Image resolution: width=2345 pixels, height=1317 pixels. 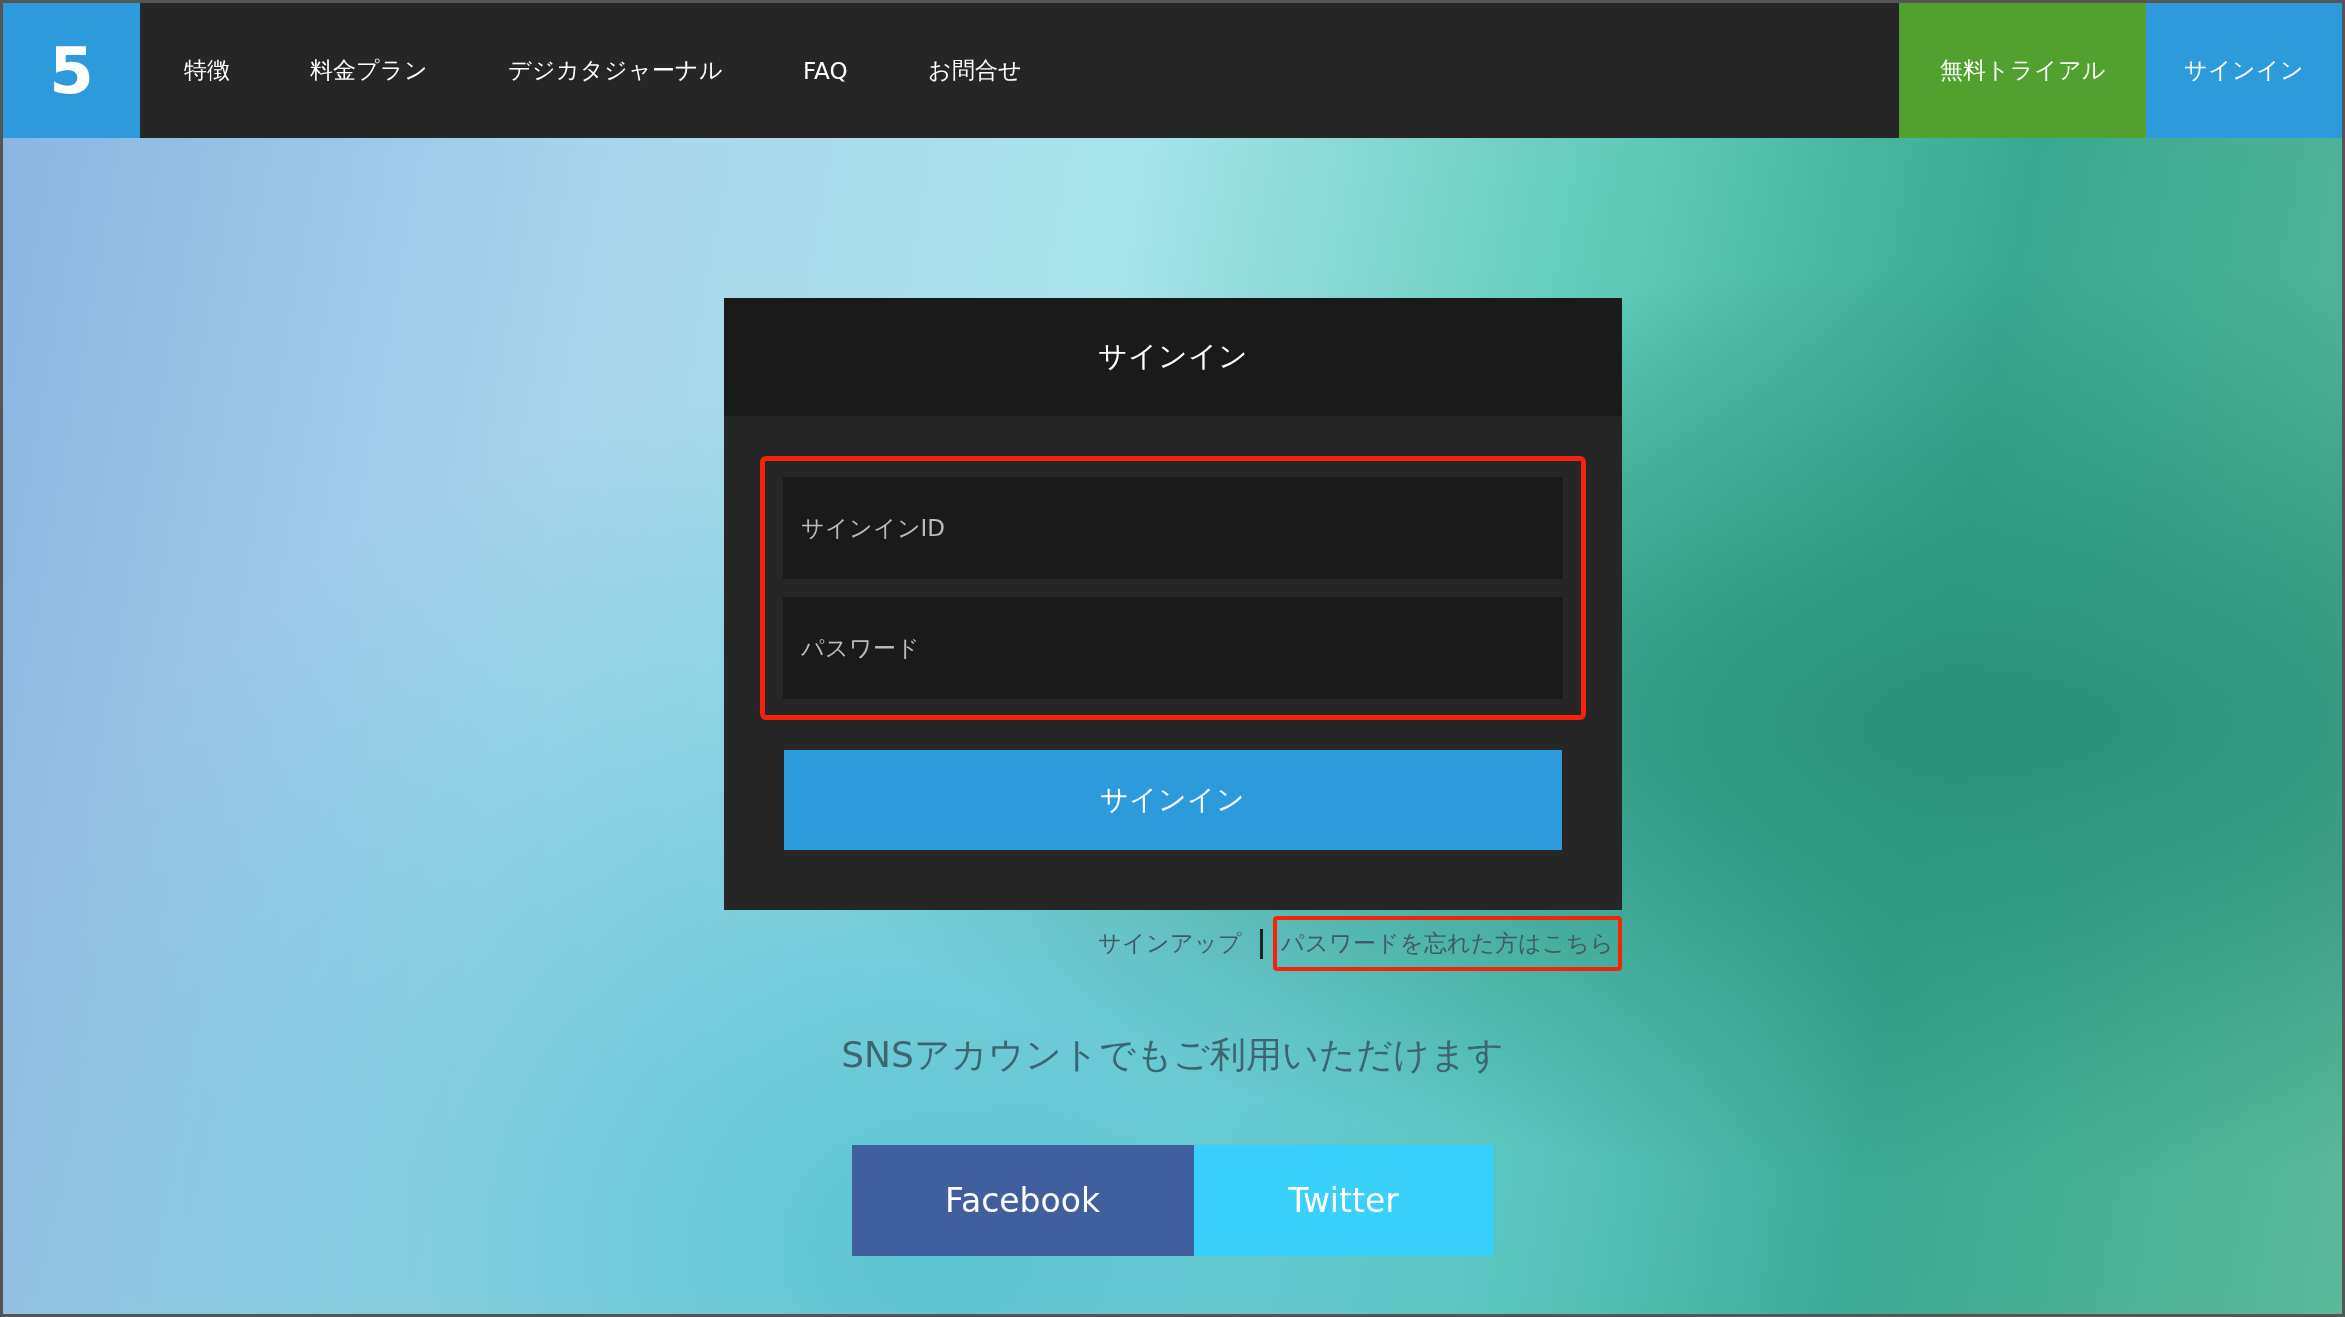 I want to click on nav-link: お問合せ, so click(x=974, y=70).